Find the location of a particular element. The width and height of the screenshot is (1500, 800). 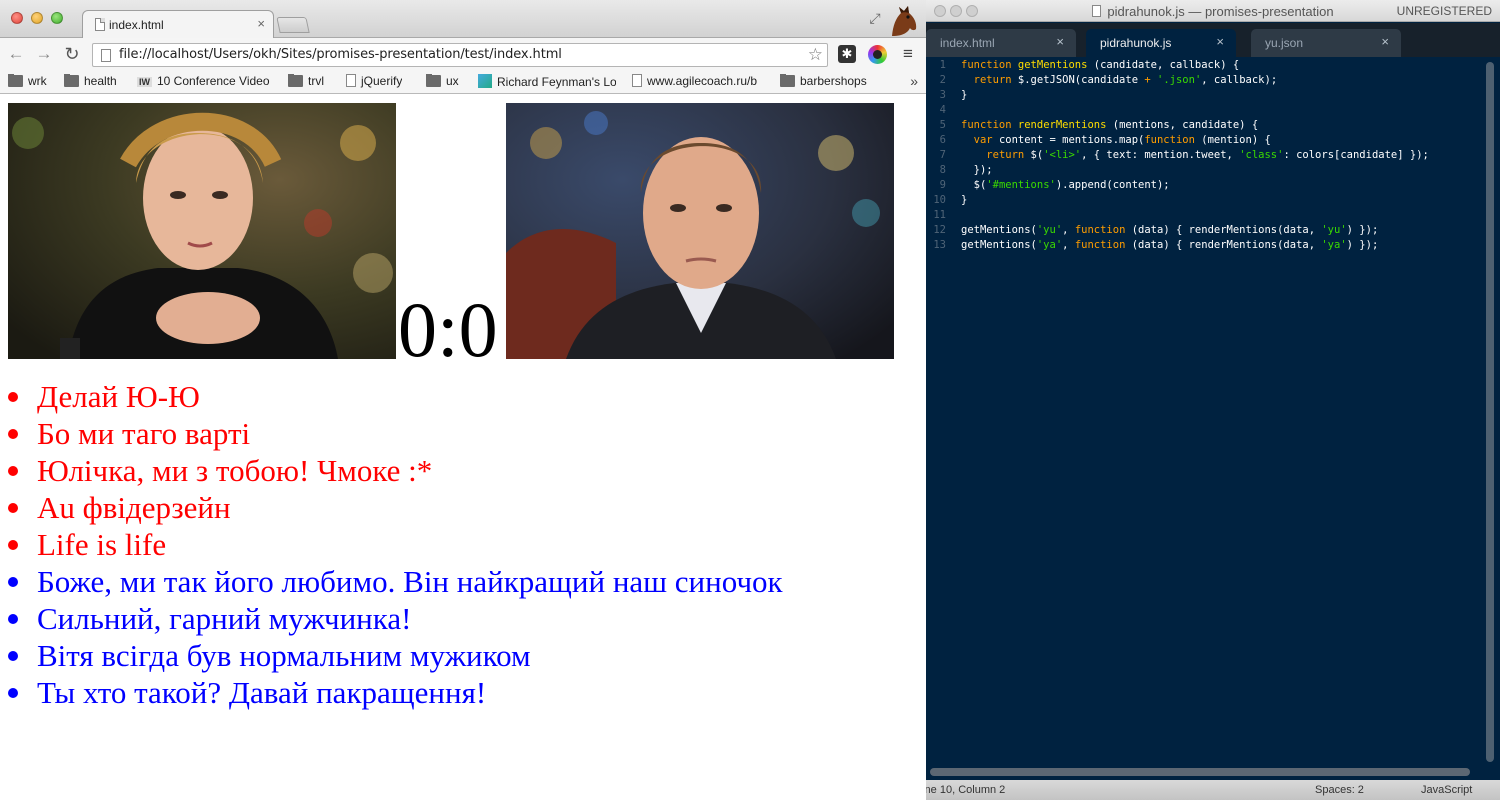

indentation-setting: Spaces: 2 is located at coordinates (1339, 790).